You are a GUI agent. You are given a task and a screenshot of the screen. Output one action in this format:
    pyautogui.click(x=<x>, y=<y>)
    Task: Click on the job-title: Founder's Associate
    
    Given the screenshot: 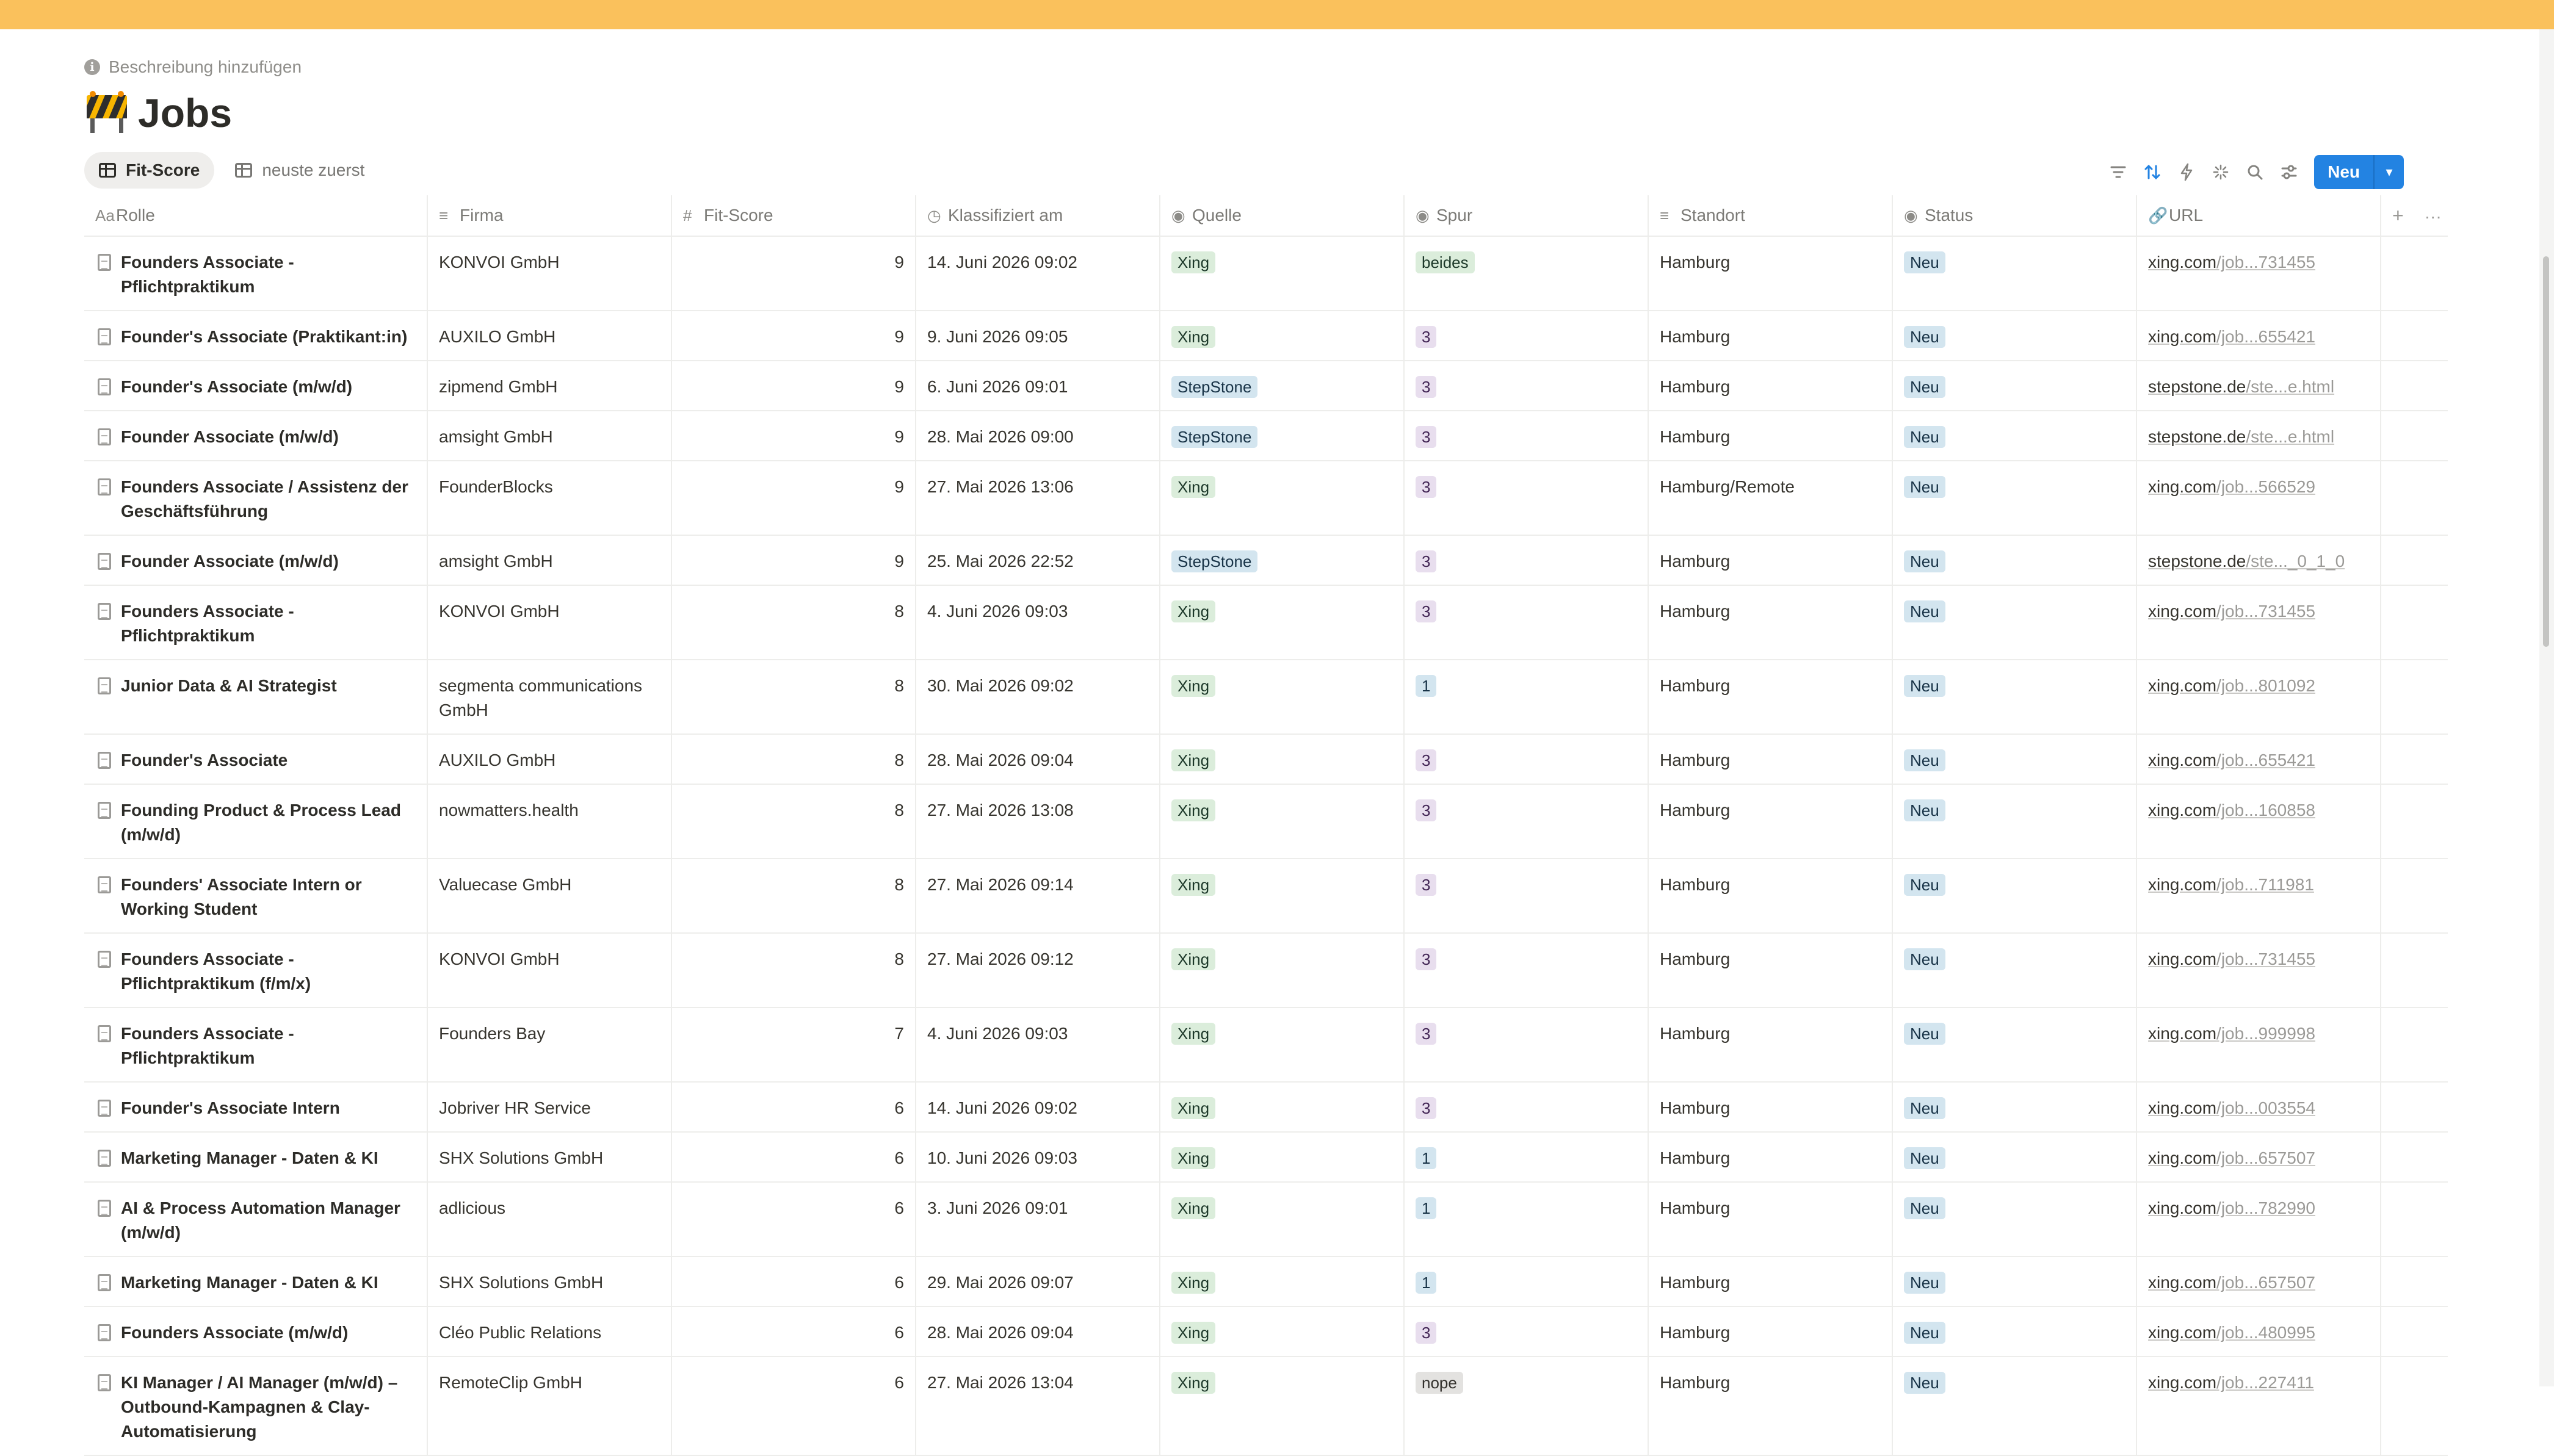 What is the action you would take?
    pyautogui.click(x=204, y=760)
    